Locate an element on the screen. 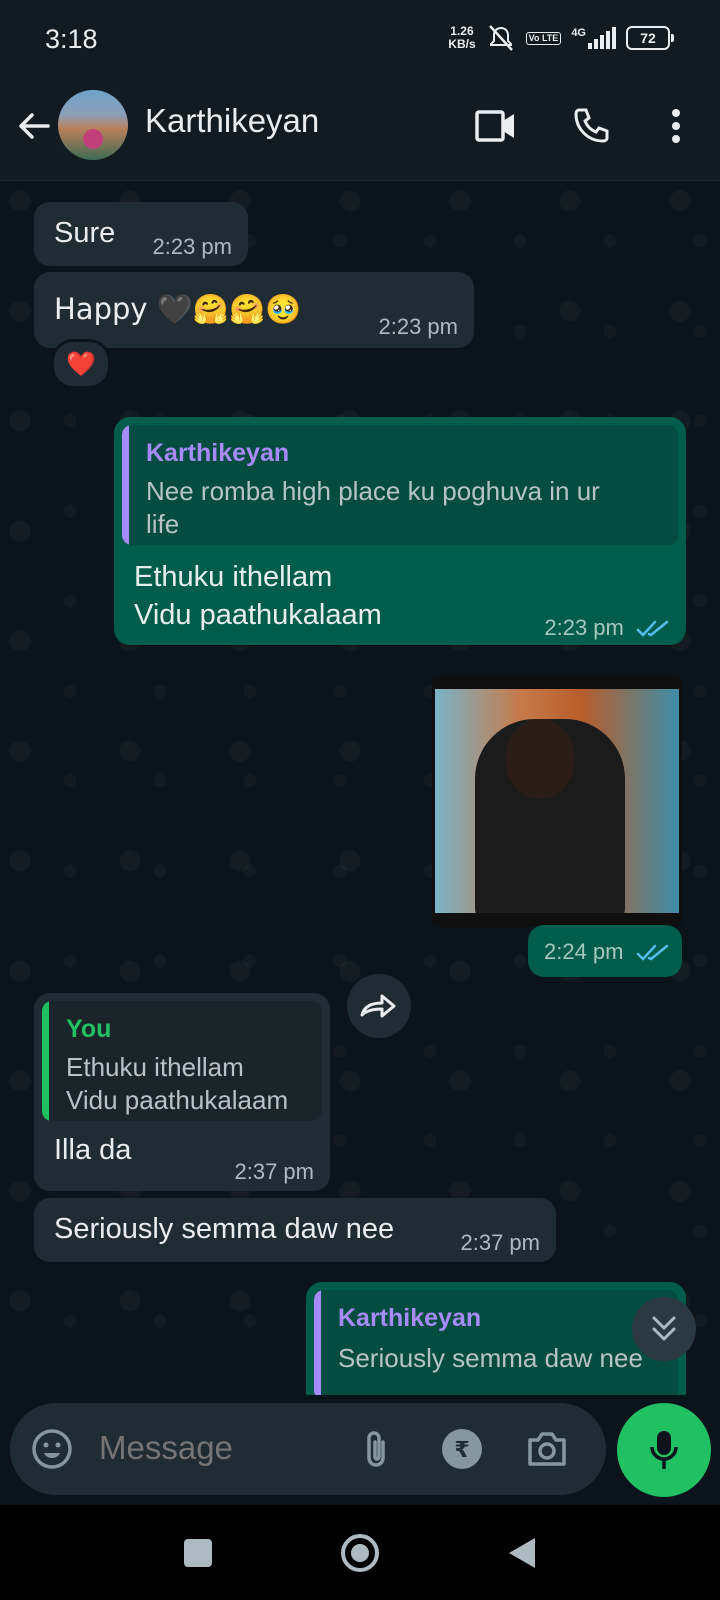 The width and height of the screenshot is (720, 1600). more-options-button is located at coordinates (676, 126).